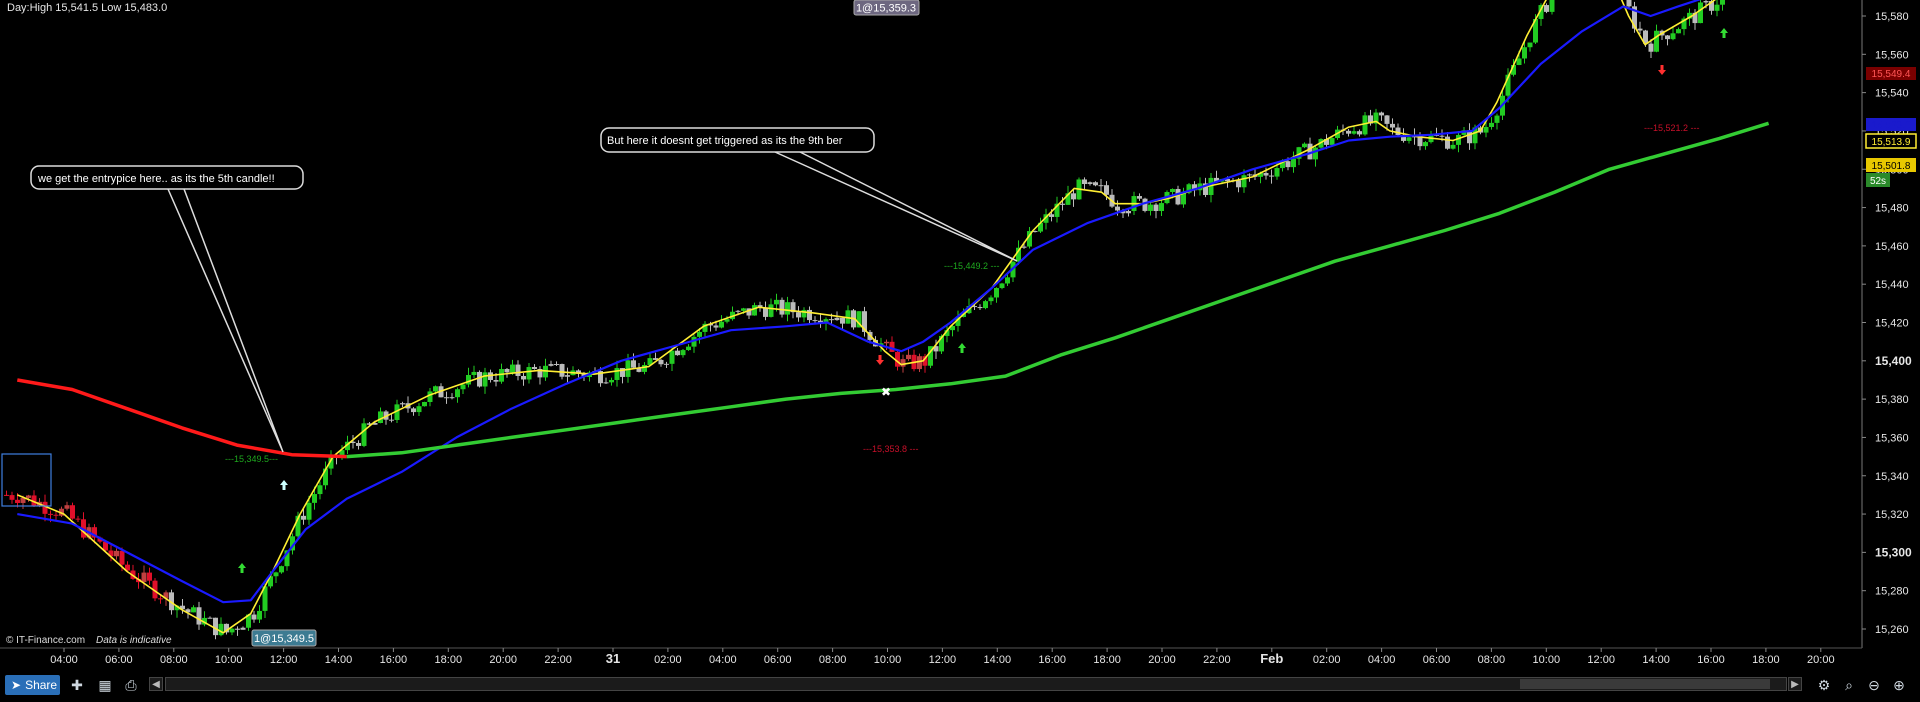  I want to click on price-tag-orange: 15,501.8, so click(1891, 165).